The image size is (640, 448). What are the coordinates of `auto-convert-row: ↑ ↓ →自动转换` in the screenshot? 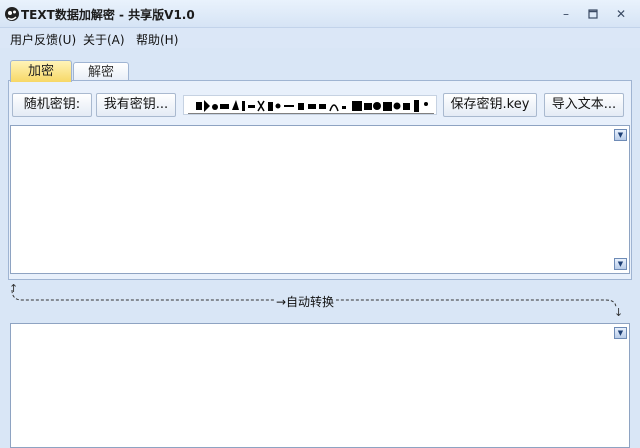 It's located at (320, 302).